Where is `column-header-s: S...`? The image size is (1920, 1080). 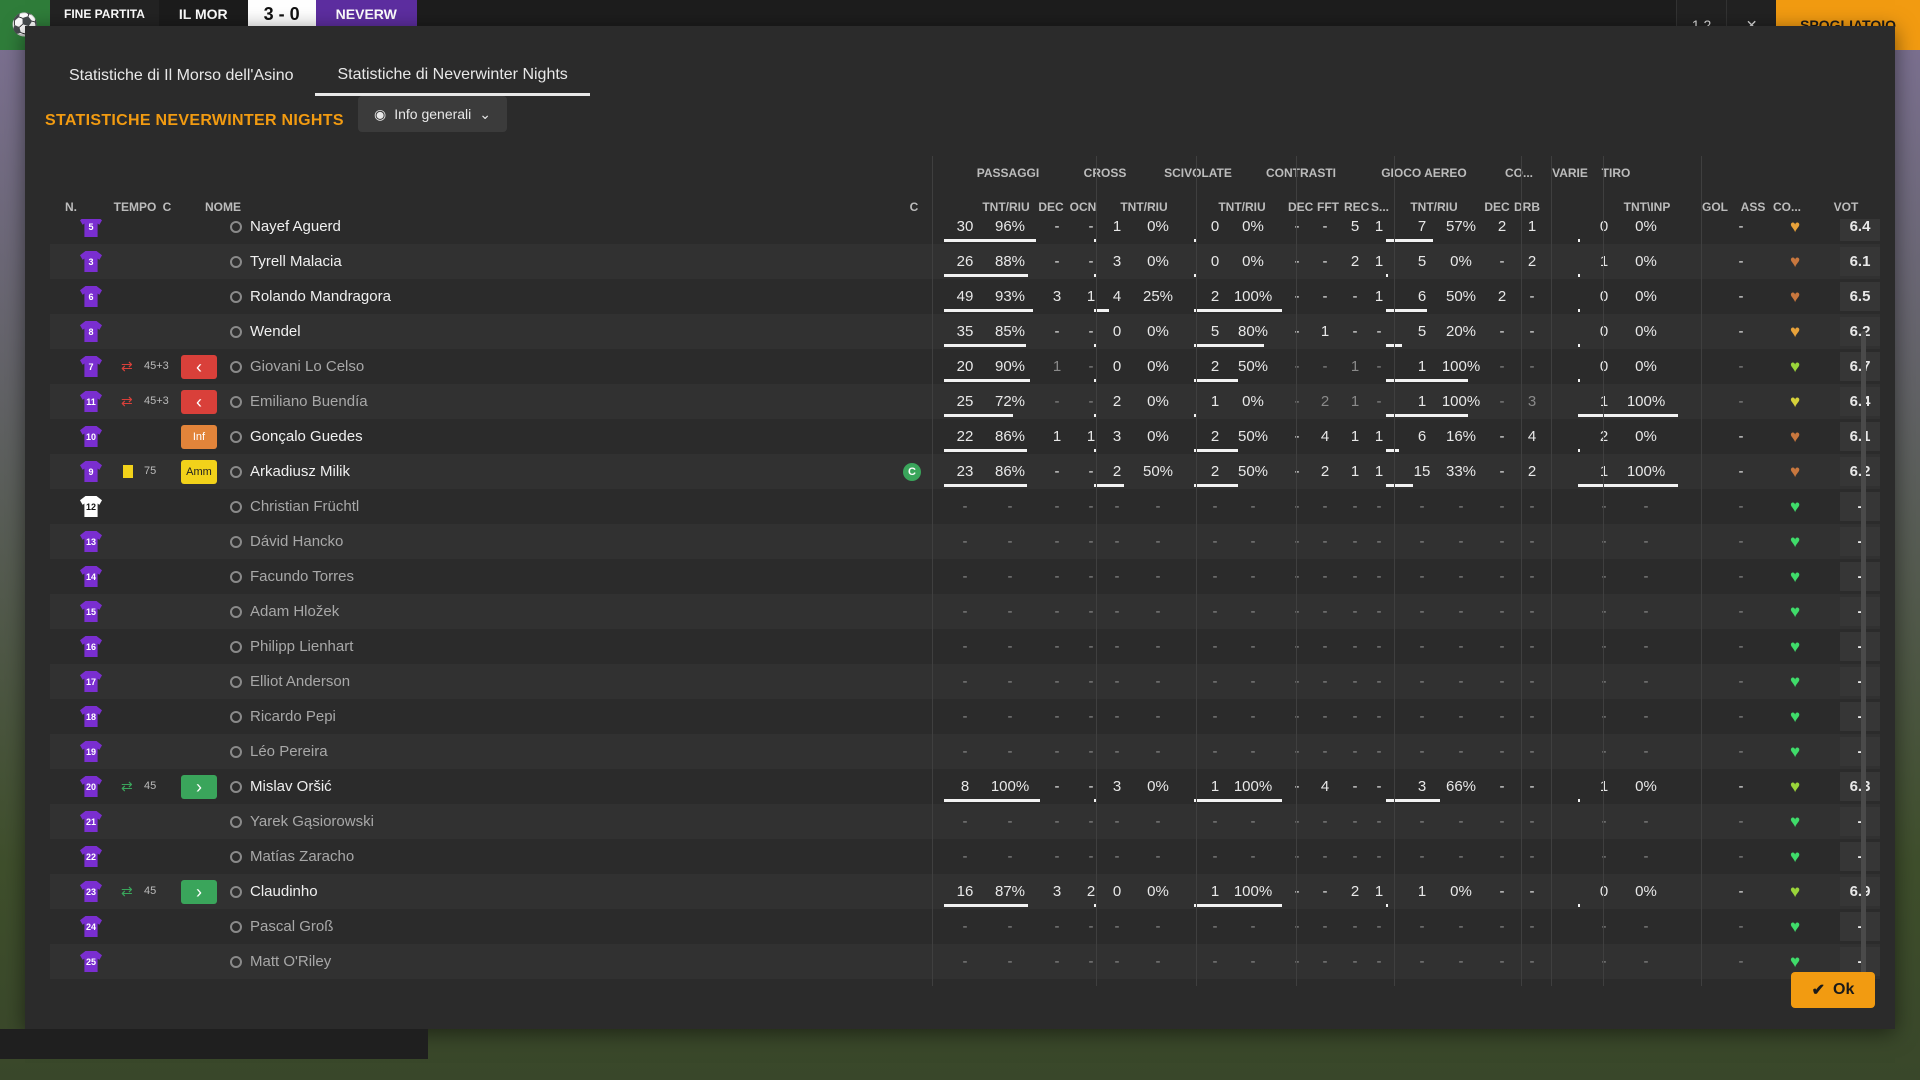 column-header-s: S... is located at coordinates (1380, 207).